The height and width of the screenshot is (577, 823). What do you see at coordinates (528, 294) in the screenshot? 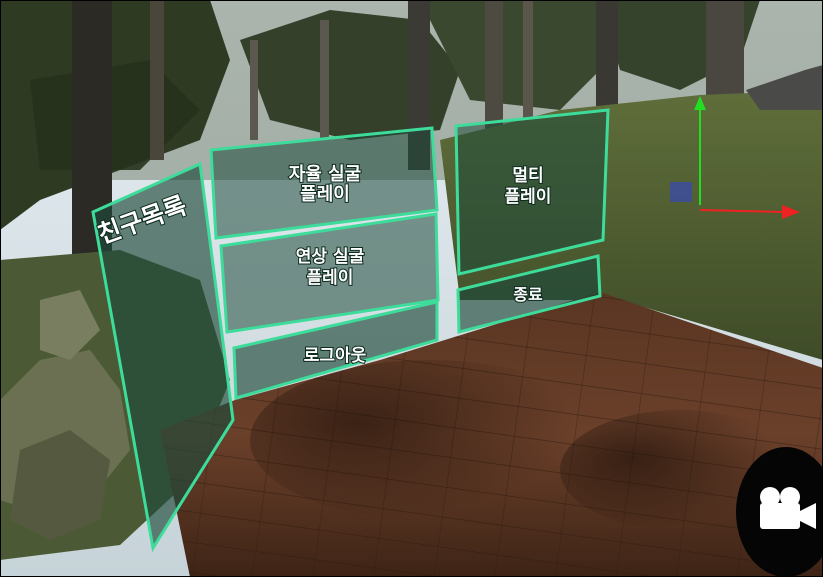
I see `exit-label: 종료` at bounding box center [528, 294].